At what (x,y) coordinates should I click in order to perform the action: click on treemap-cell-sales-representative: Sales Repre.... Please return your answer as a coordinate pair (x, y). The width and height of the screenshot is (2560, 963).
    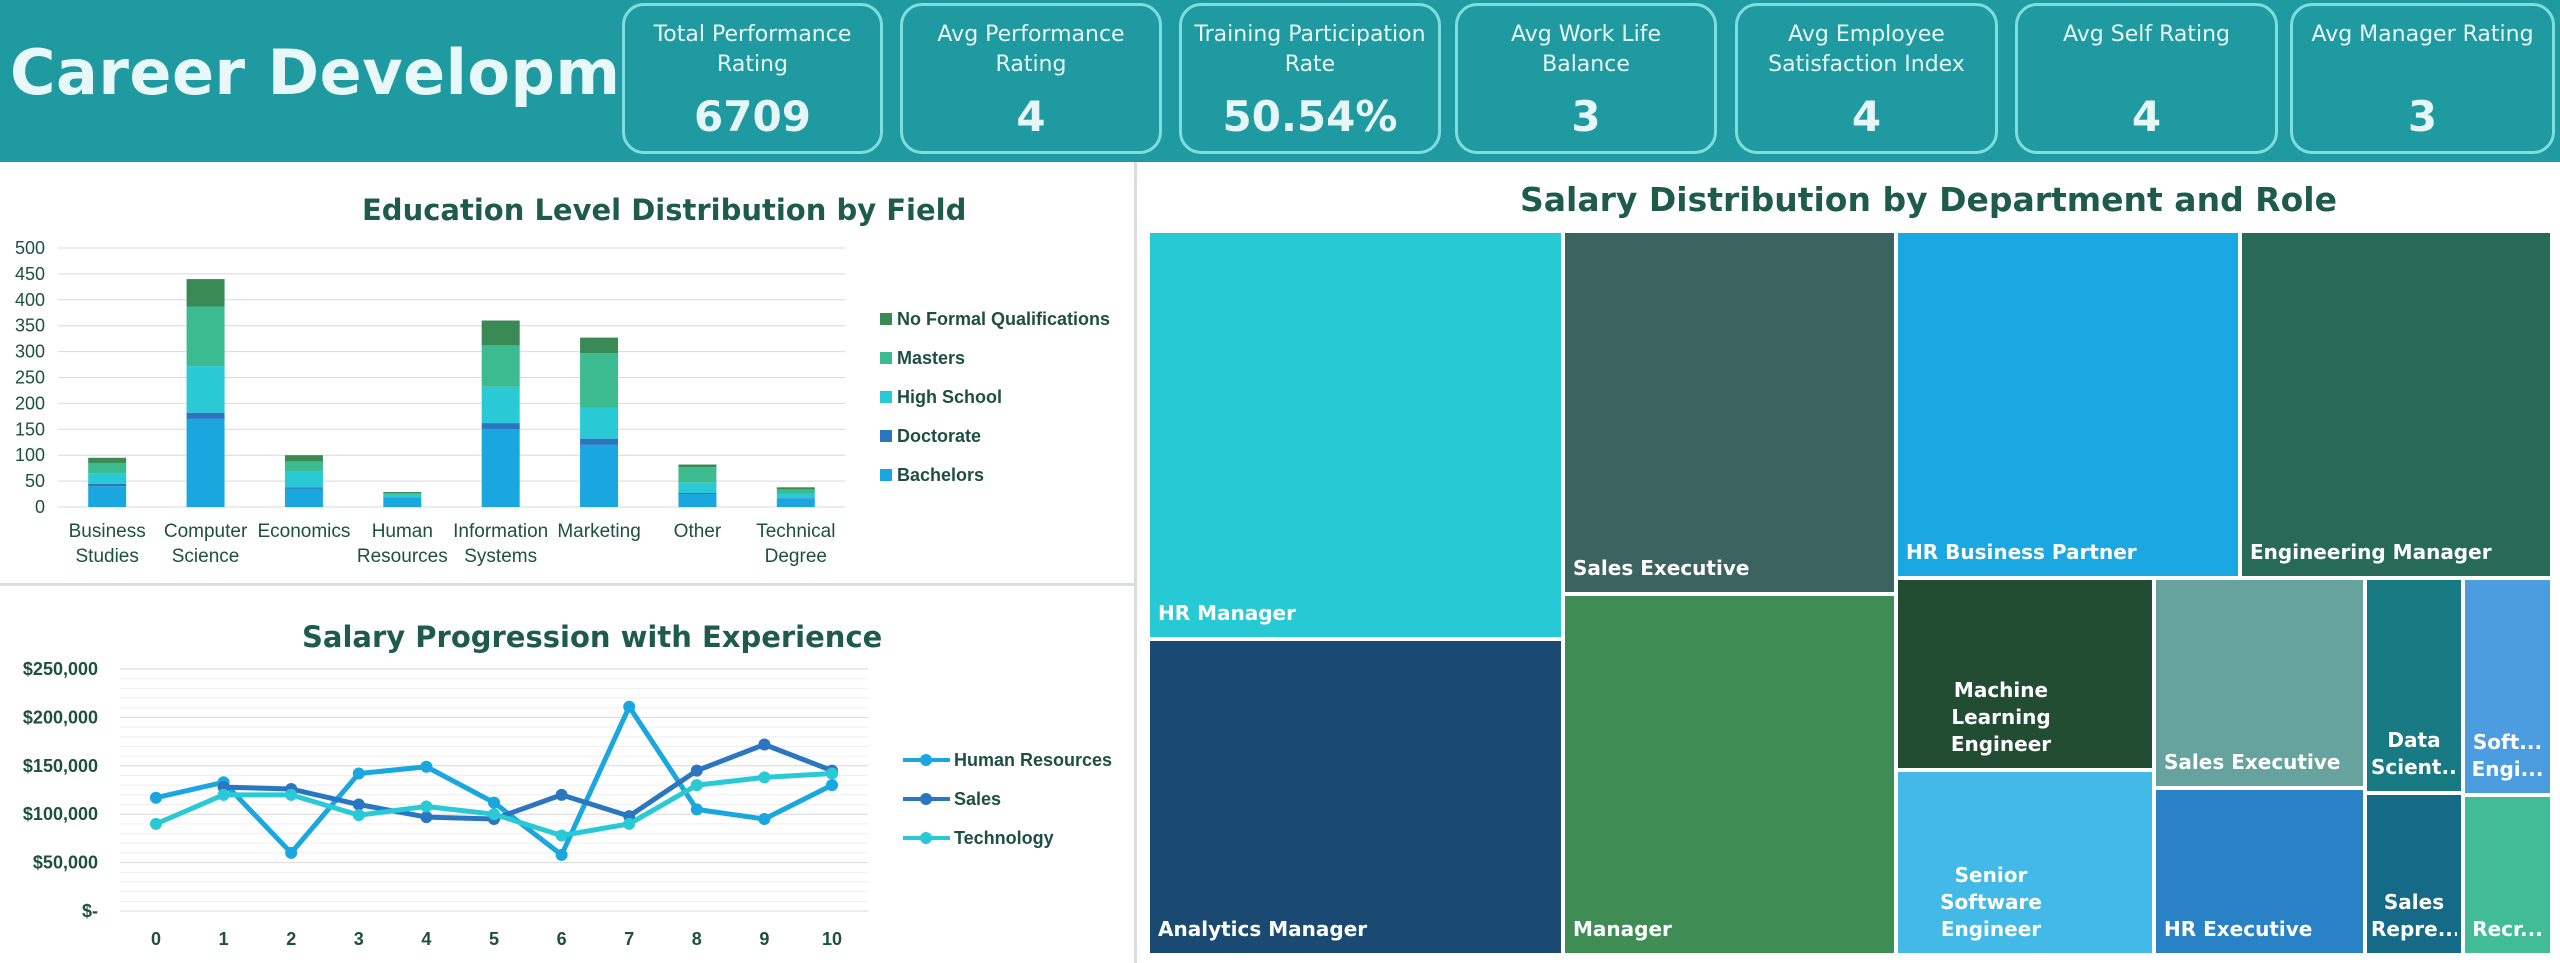
    Looking at the image, I should click on (2414, 874).